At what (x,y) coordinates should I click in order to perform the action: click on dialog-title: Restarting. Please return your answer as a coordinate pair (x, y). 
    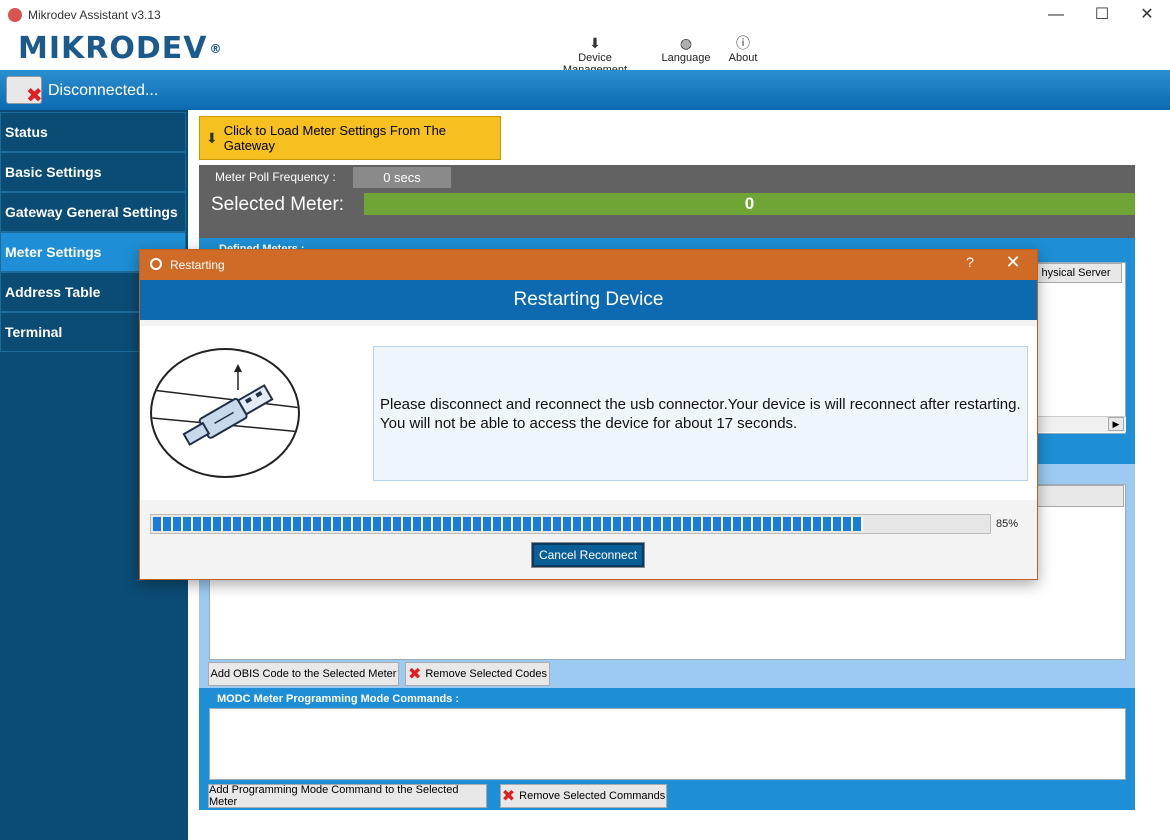
    Looking at the image, I should click on (197, 265).